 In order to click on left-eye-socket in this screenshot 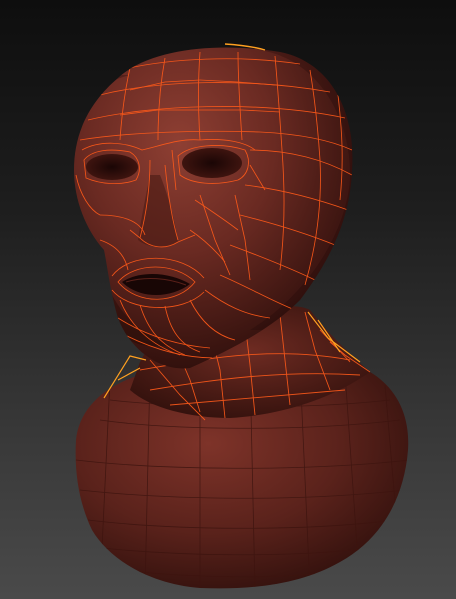, I will do `click(112, 167)`.